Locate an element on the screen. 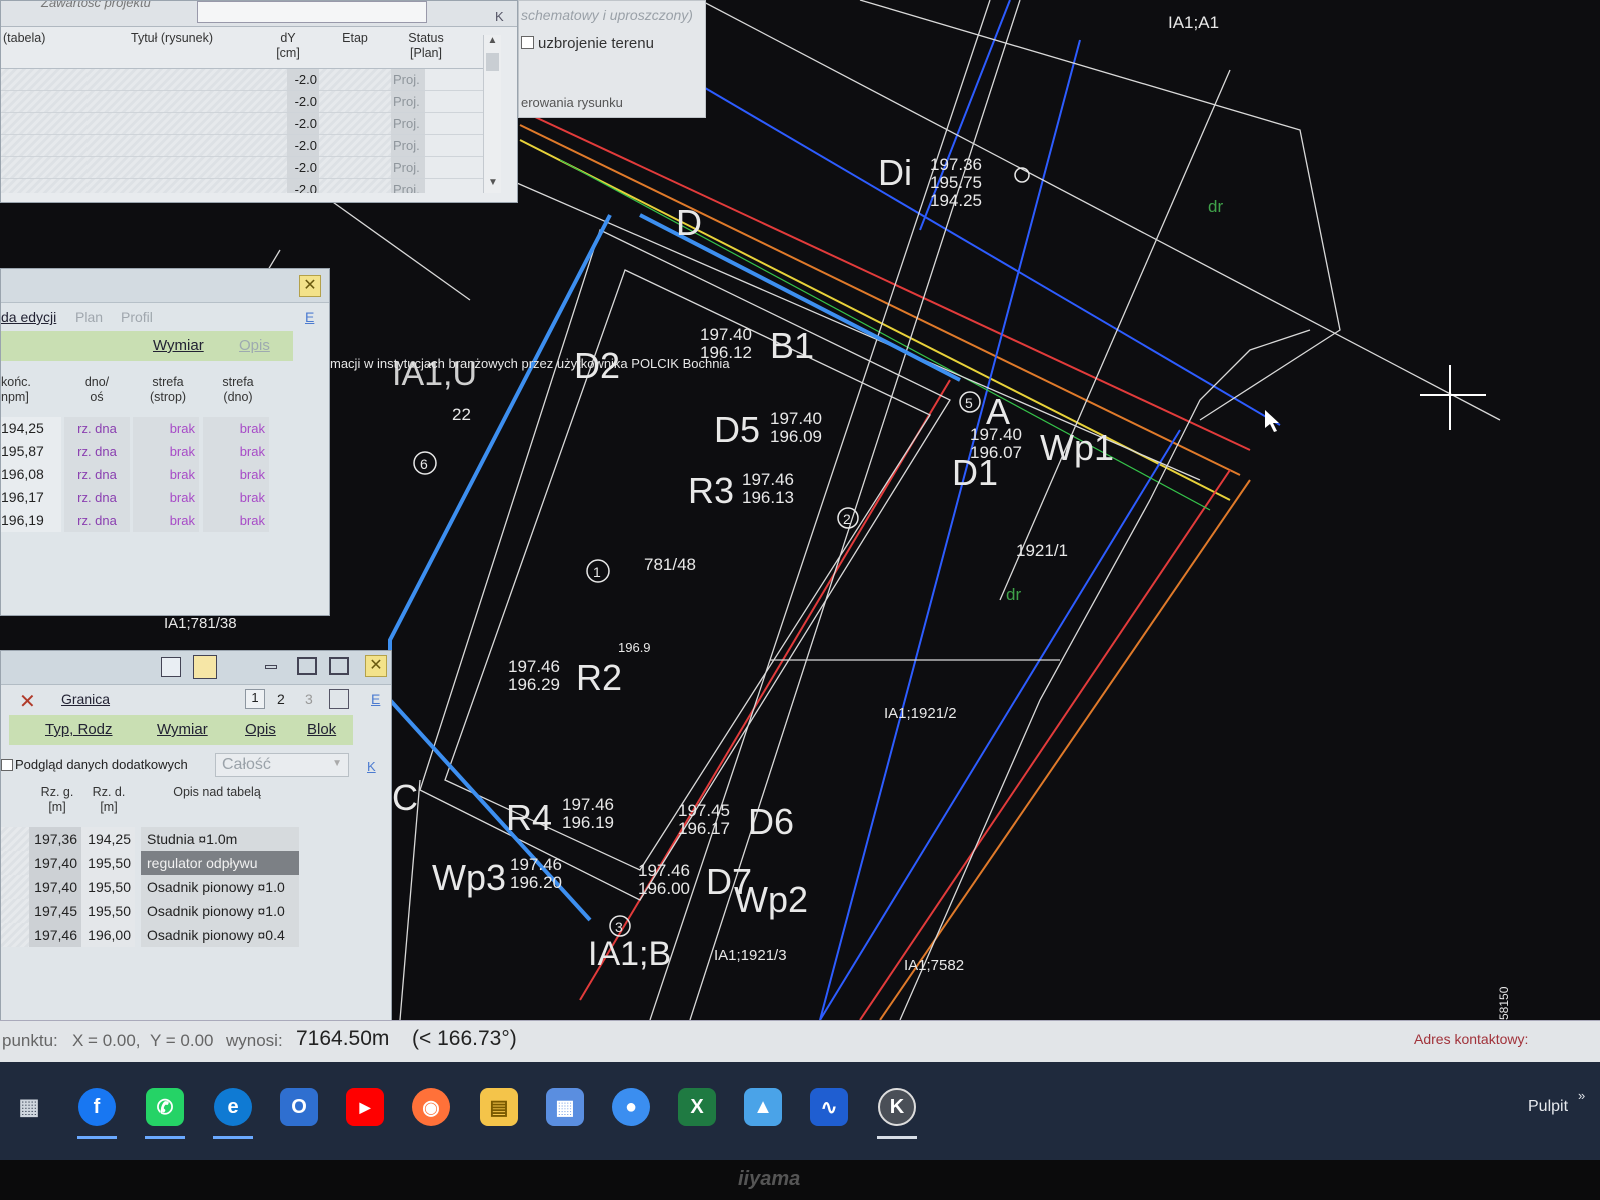  excel-icon: X is located at coordinates (697, 1107).